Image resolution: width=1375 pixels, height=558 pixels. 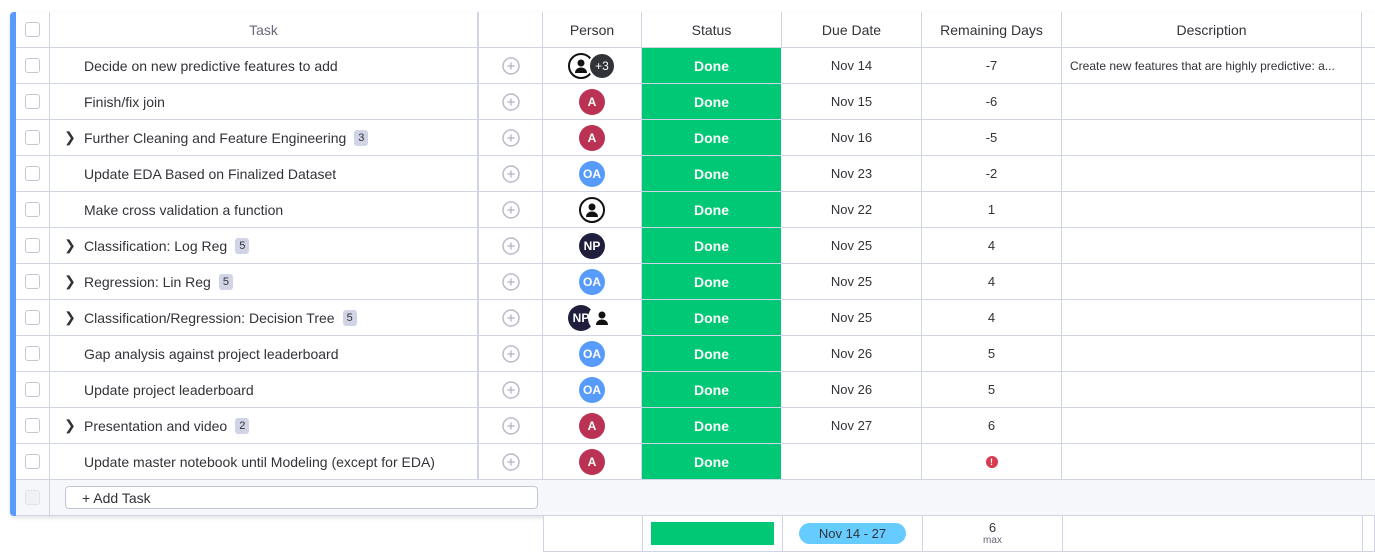 I want to click on expand-chevron-icon: ❯, so click(x=70, y=245).